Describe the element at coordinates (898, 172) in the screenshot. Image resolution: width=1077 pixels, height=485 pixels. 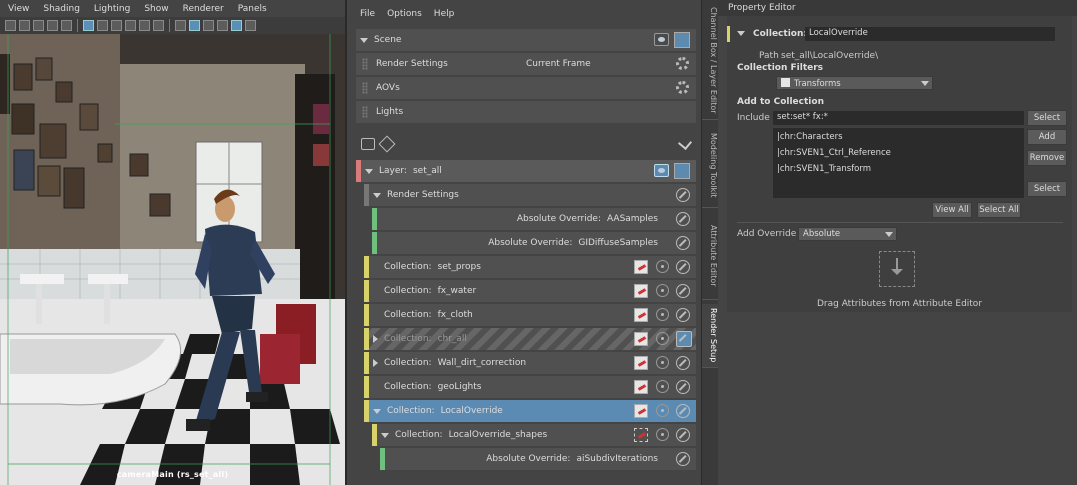
I see `list-item: |chr:SVEN1_Transform` at that location.